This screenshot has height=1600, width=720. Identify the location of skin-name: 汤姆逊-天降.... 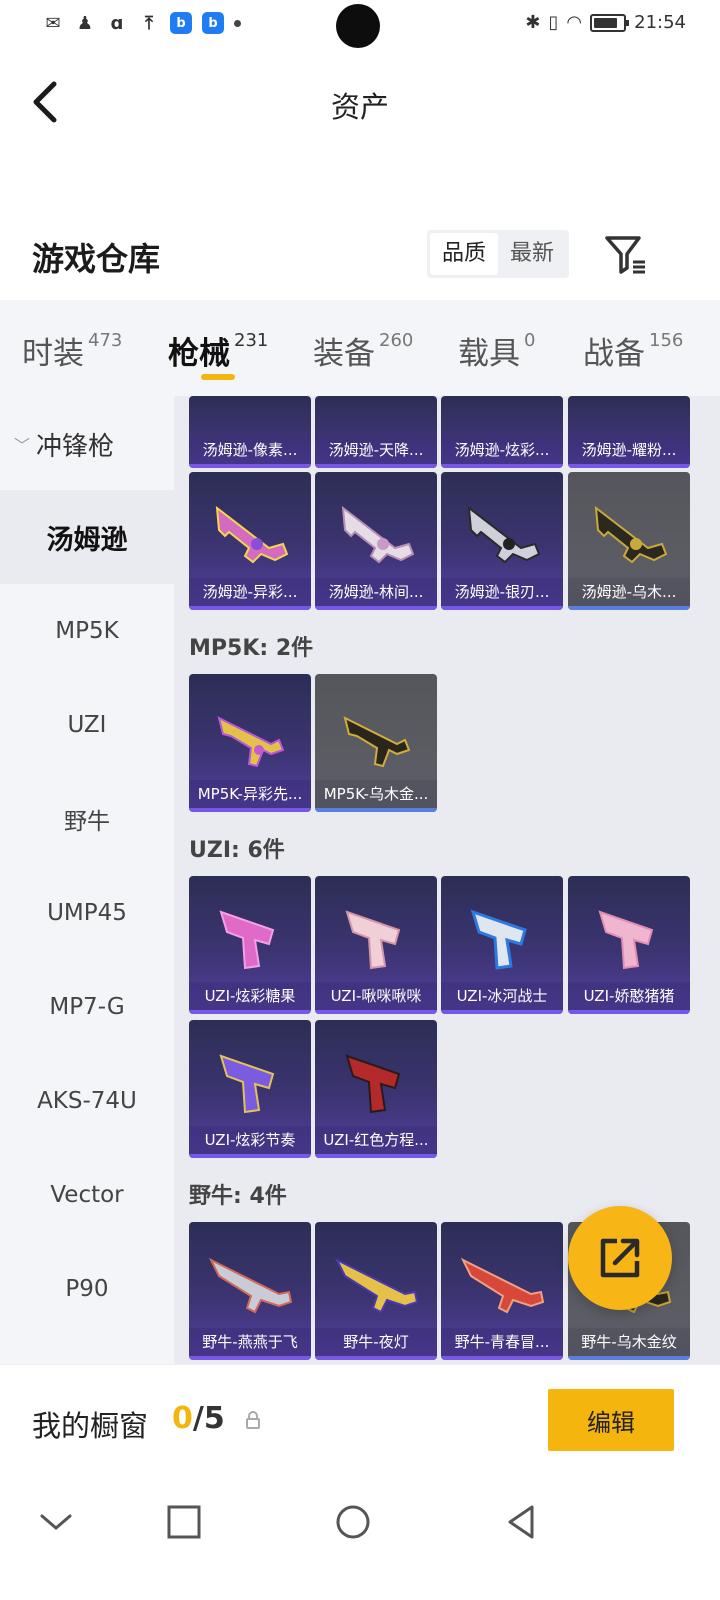
(376, 450).